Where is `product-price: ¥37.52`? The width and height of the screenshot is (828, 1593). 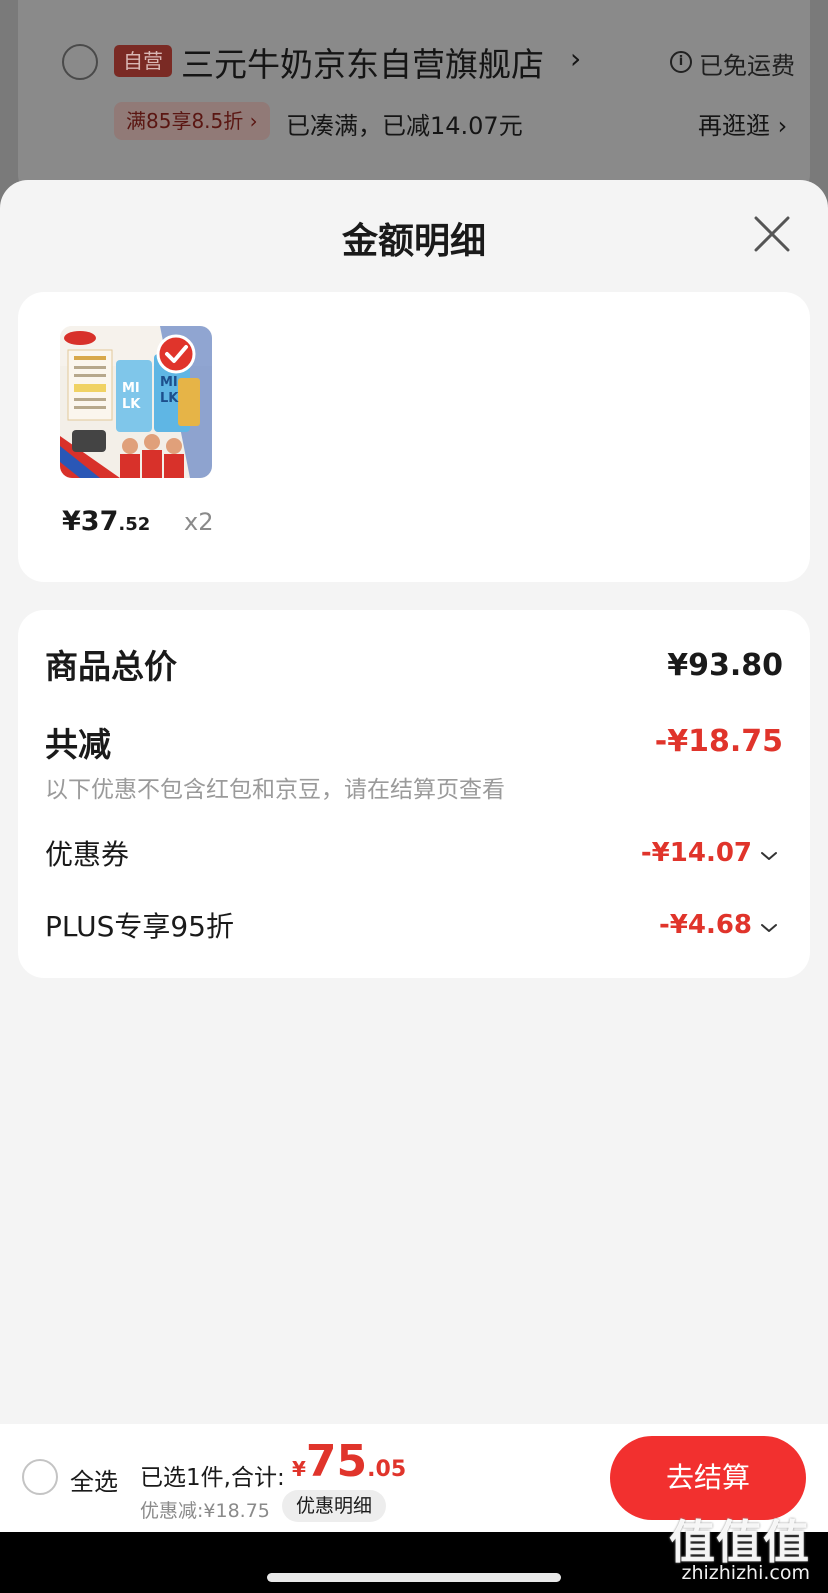 product-price: ¥37.52 is located at coordinates (106, 521).